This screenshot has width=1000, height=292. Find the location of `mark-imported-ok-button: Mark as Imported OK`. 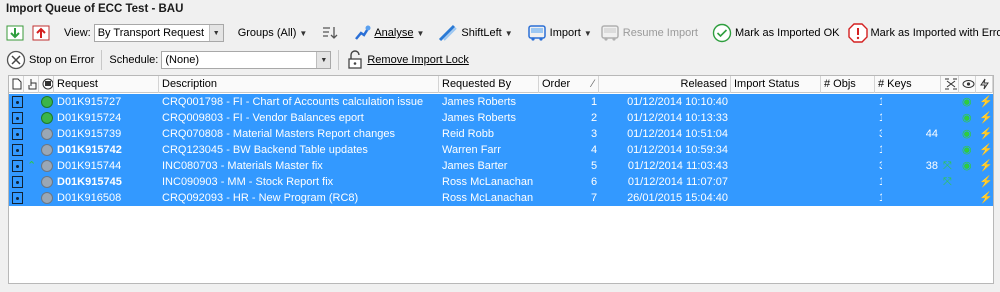

mark-imported-ok-button: Mark as Imported OK is located at coordinates (776, 33).